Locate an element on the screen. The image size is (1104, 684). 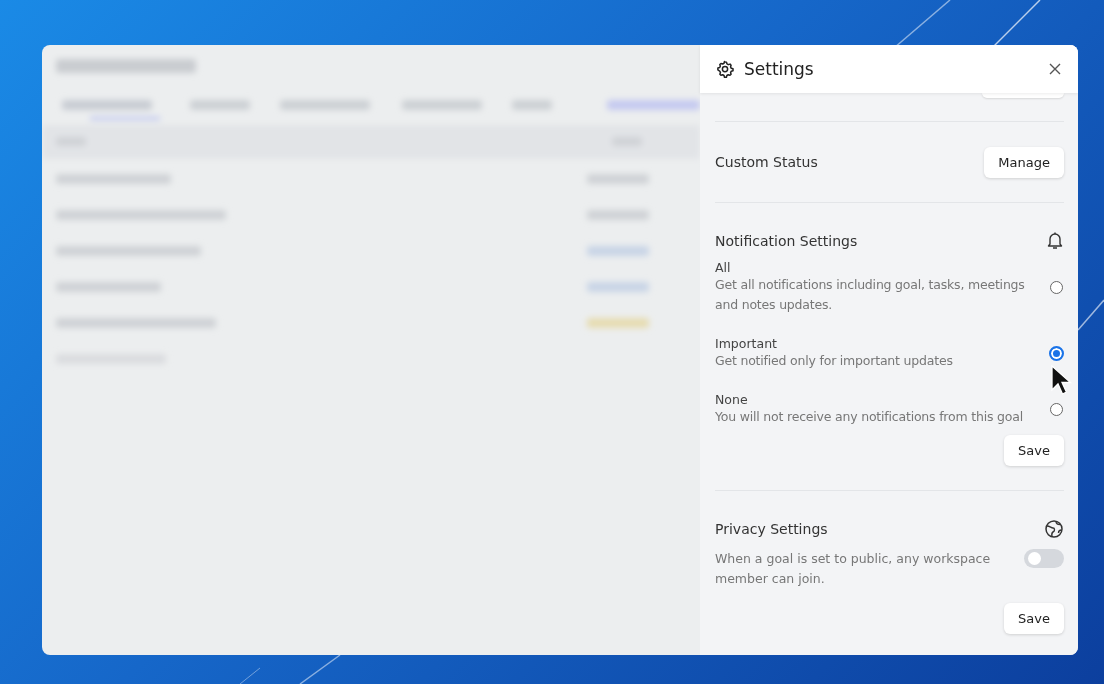
settings-icon is located at coordinates (725, 69).